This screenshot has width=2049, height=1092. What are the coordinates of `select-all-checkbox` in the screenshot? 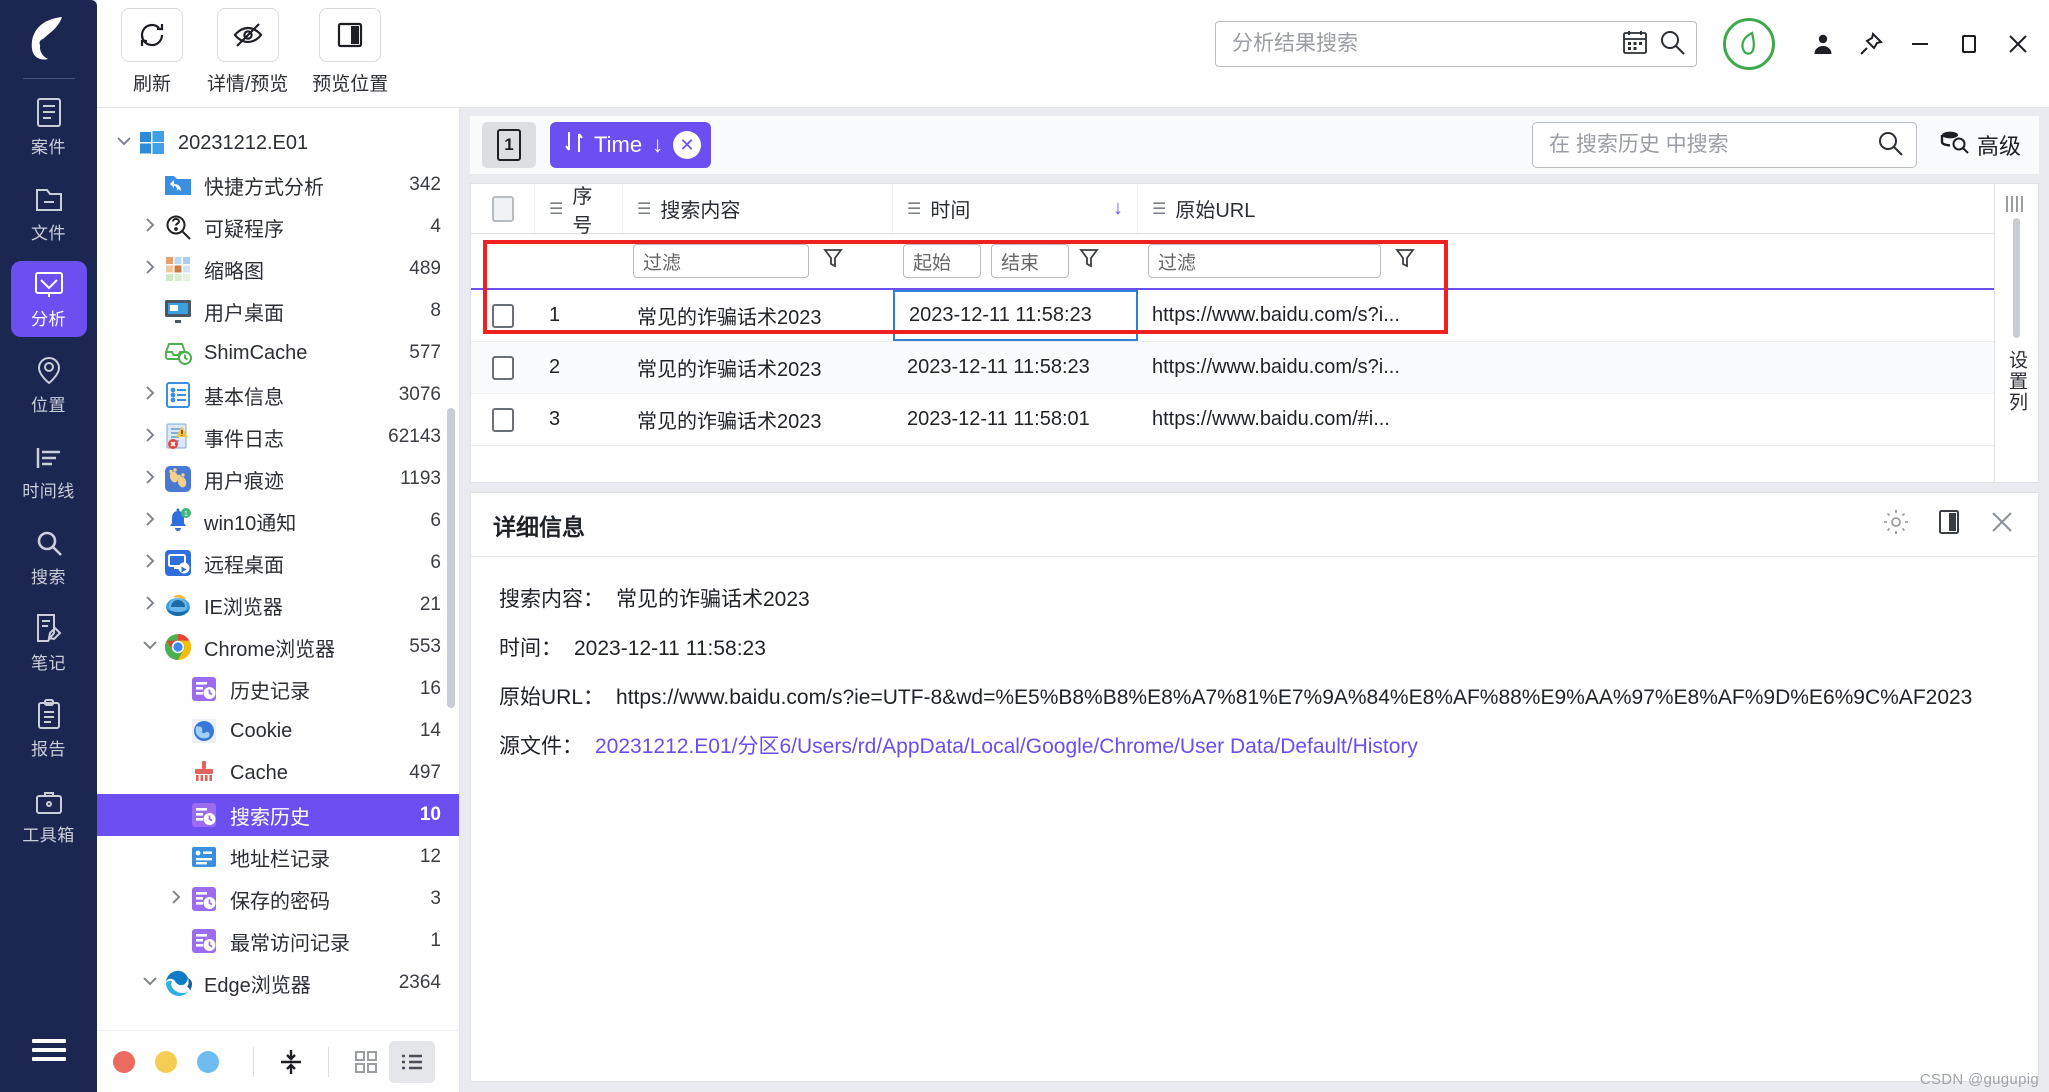 It's located at (502, 208).